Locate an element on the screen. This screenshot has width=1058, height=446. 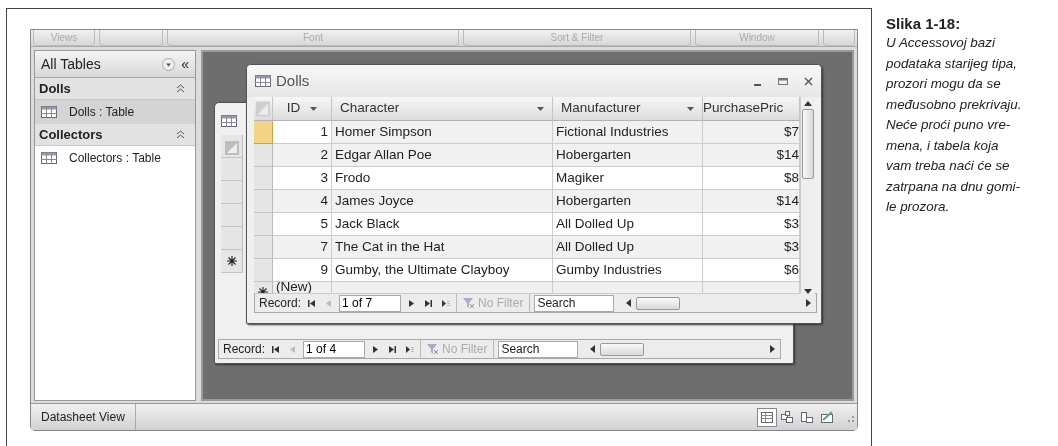
ribbon-group-label: Window is located at coordinates (757, 38).